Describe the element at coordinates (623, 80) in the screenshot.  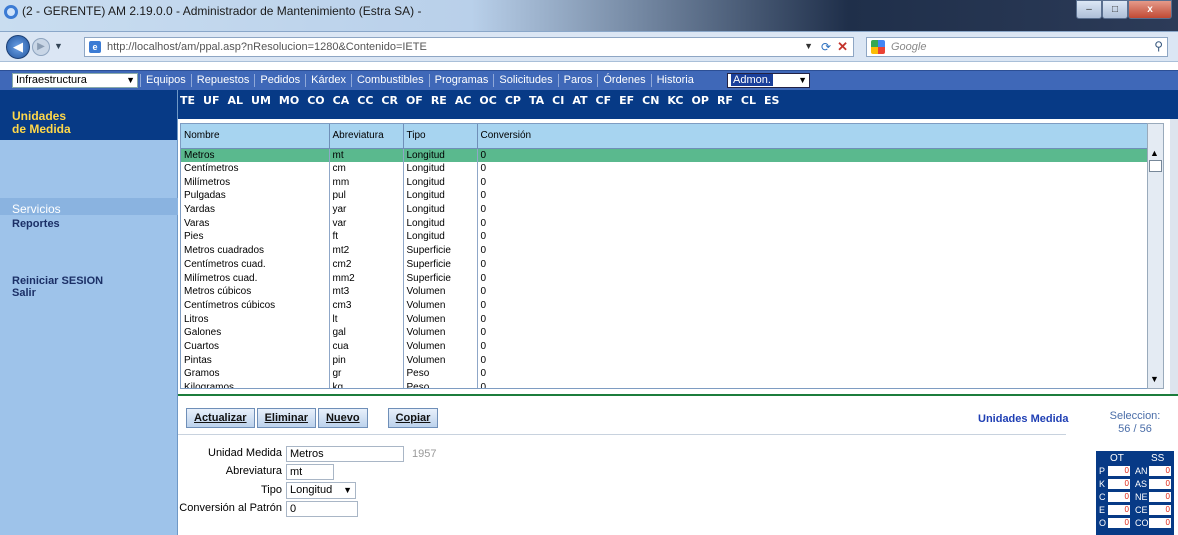
I see `menu-item-ordenes: Órdenes` at that location.